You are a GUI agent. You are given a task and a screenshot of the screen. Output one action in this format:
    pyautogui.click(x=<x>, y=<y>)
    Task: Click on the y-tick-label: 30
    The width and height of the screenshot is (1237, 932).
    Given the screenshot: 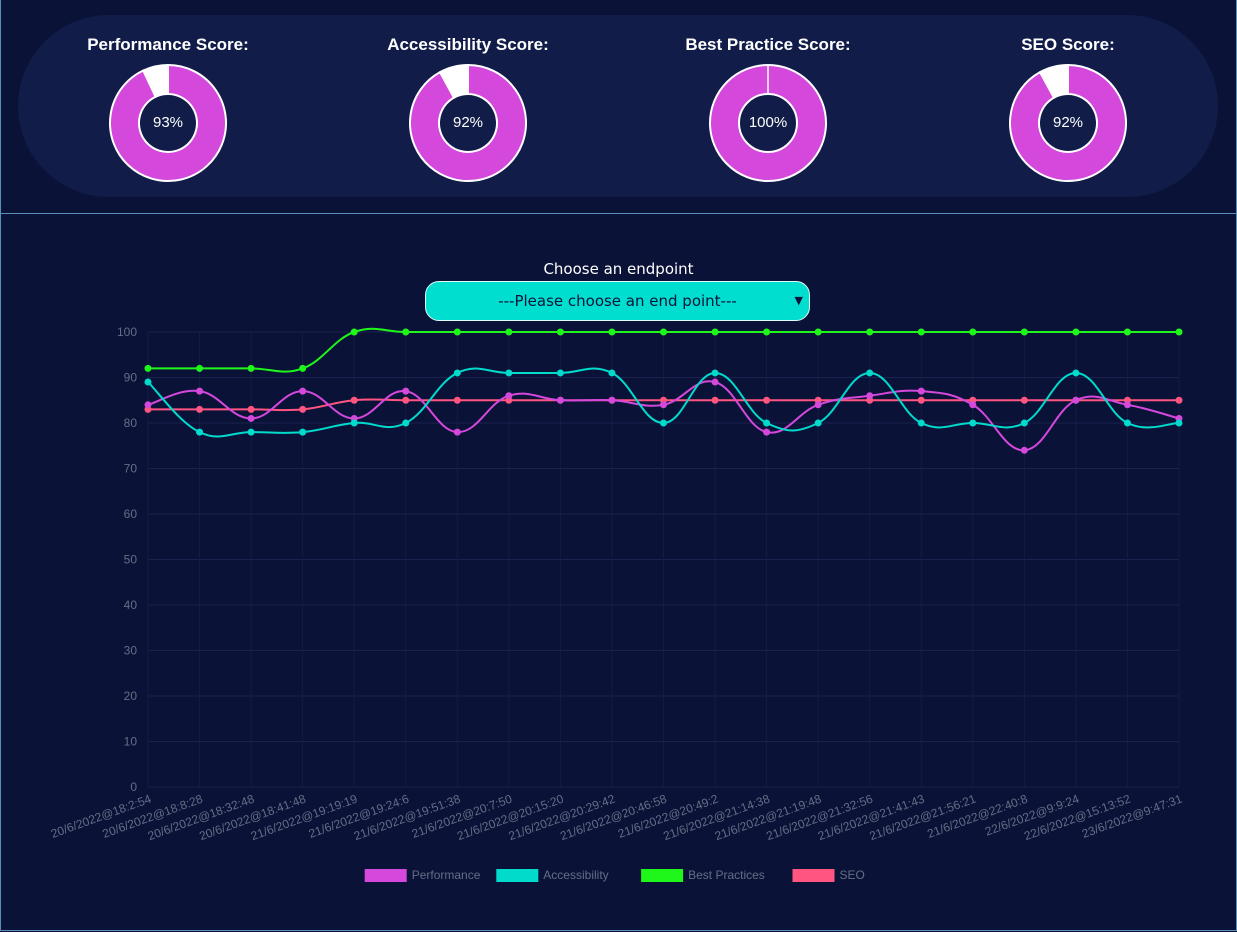 What is the action you would take?
    pyautogui.click(x=131, y=651)
    